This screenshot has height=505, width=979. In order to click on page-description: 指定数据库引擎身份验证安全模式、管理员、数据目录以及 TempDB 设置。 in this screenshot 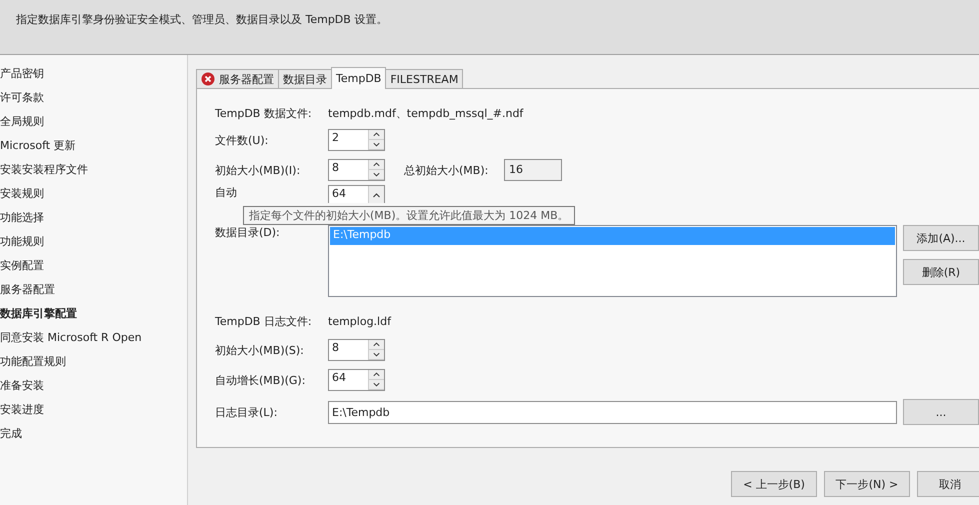, I will do `click(202, 19)`.